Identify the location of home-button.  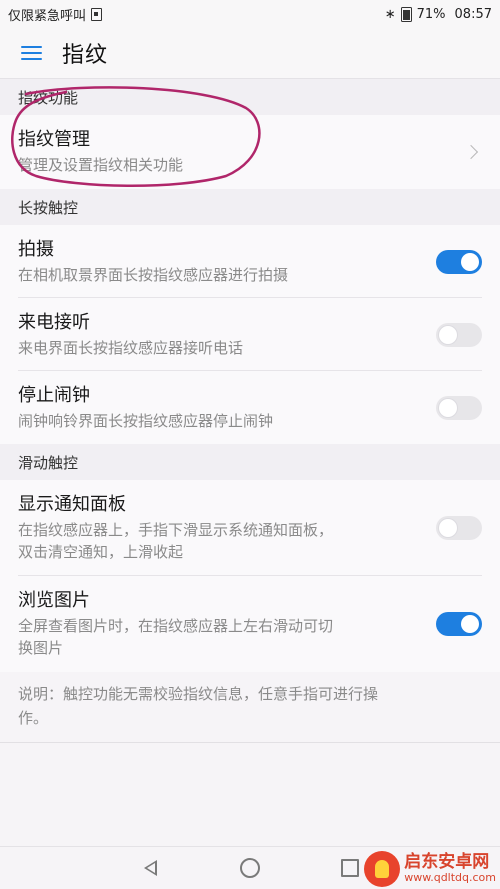
(250, 868).